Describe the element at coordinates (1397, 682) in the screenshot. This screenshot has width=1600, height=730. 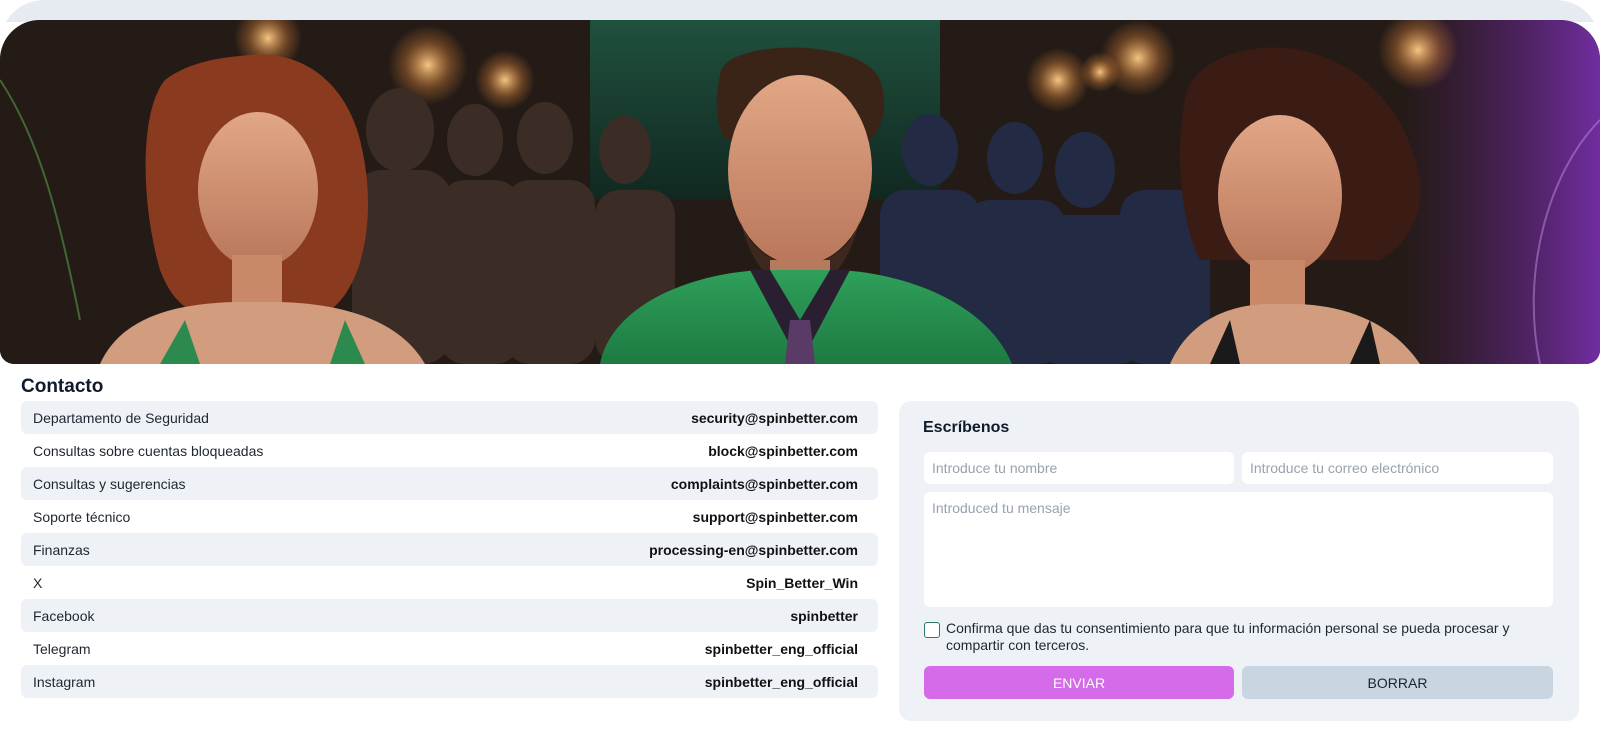
I see `clear-button: BORRAR` at that location.